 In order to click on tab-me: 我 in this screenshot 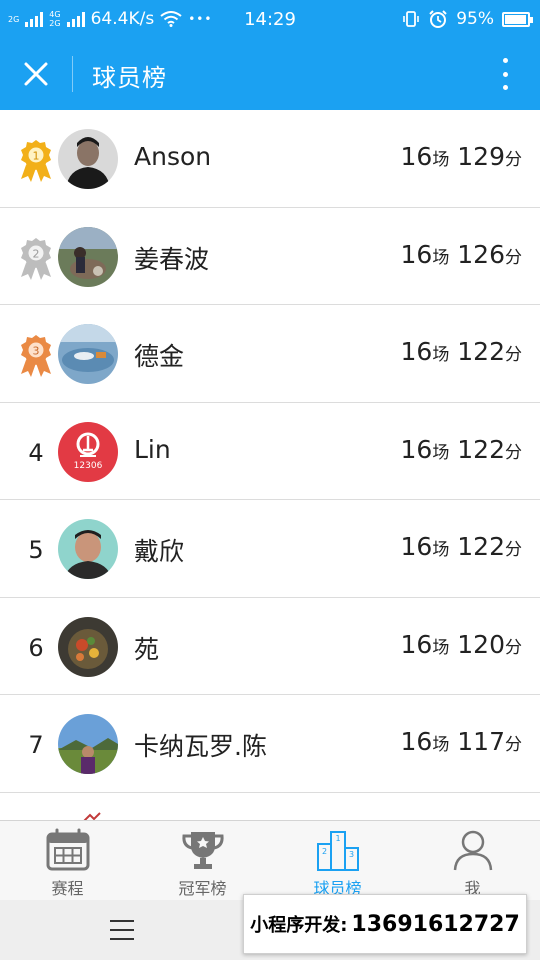, I will do `click(472, 860)`.